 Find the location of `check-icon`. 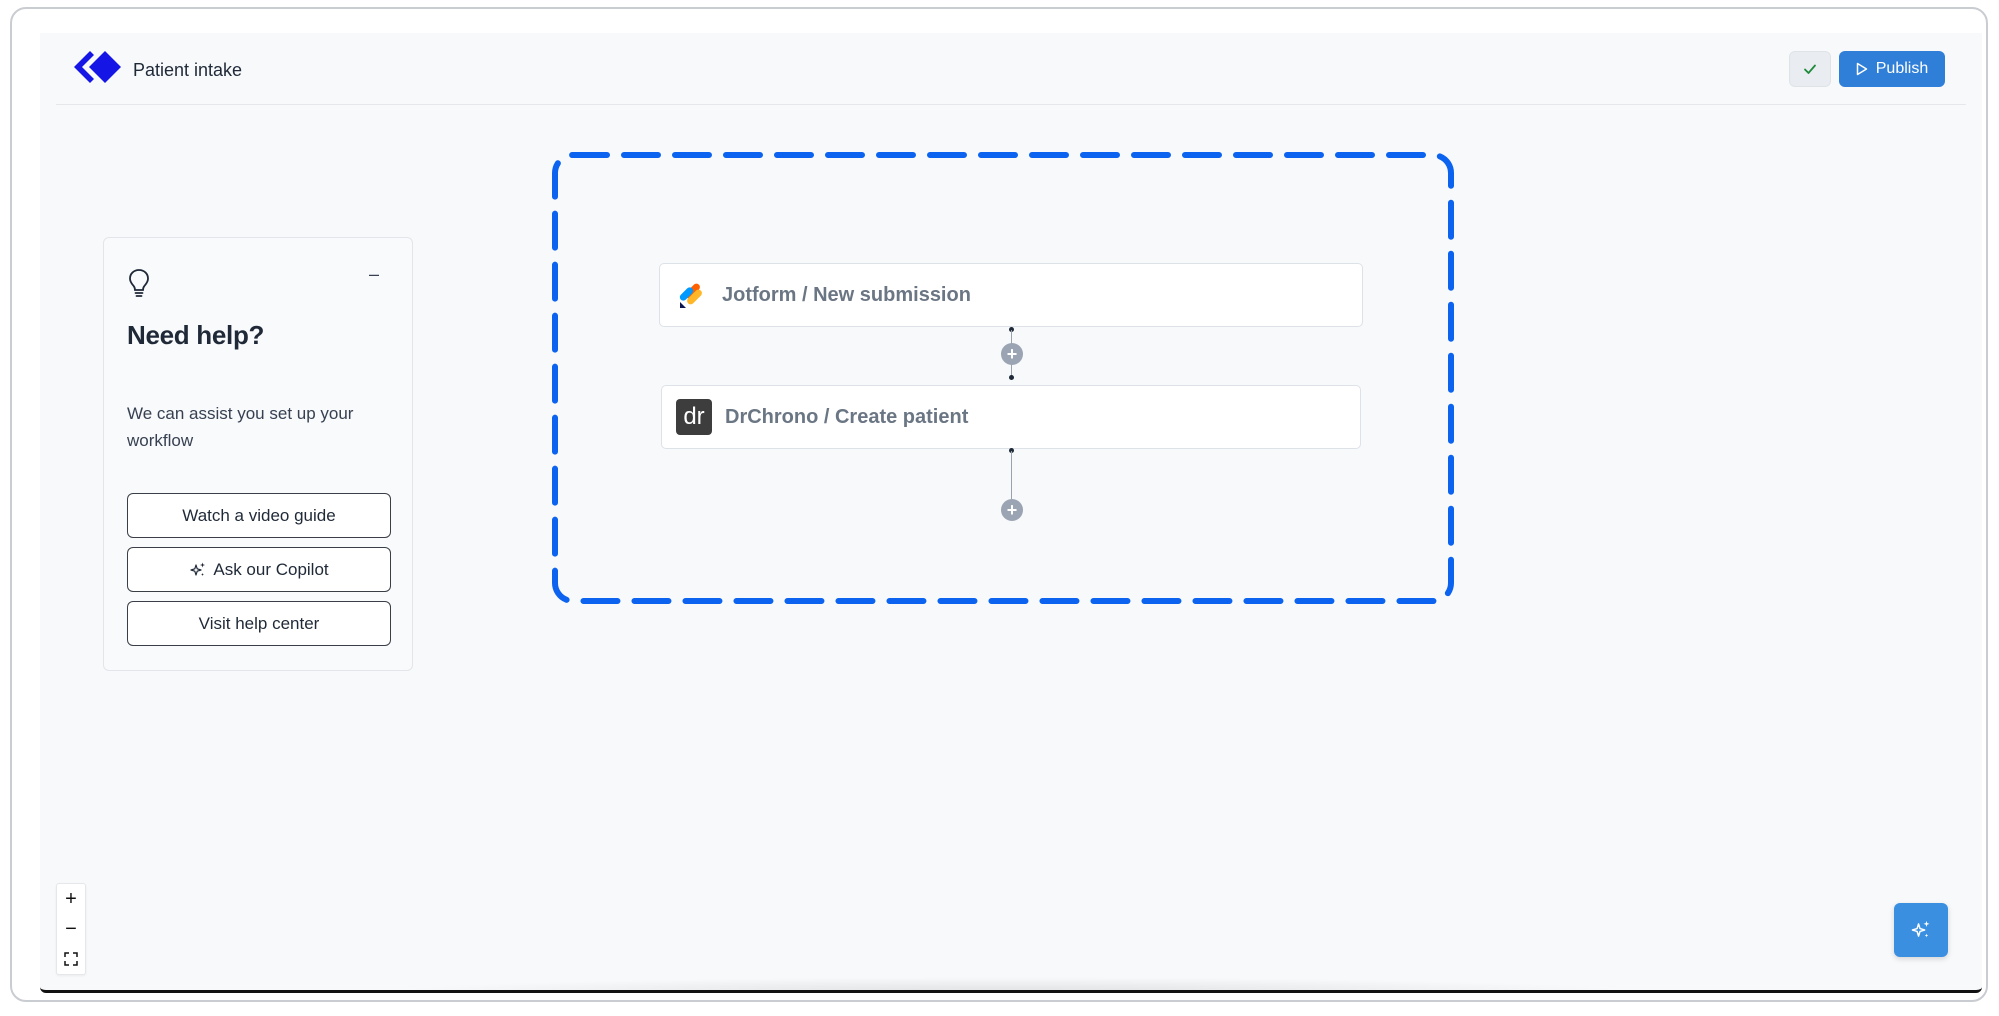

check-icon is located at coordinates (1810, 69).